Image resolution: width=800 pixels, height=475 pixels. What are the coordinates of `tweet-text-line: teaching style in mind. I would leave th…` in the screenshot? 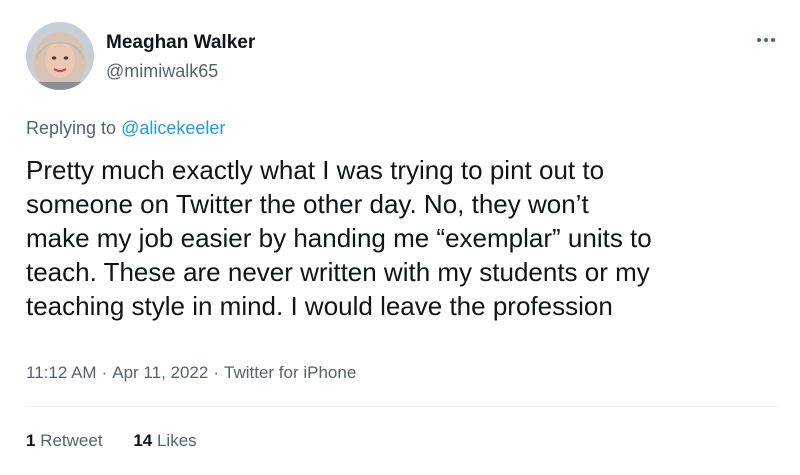 It's located at (319, 306).